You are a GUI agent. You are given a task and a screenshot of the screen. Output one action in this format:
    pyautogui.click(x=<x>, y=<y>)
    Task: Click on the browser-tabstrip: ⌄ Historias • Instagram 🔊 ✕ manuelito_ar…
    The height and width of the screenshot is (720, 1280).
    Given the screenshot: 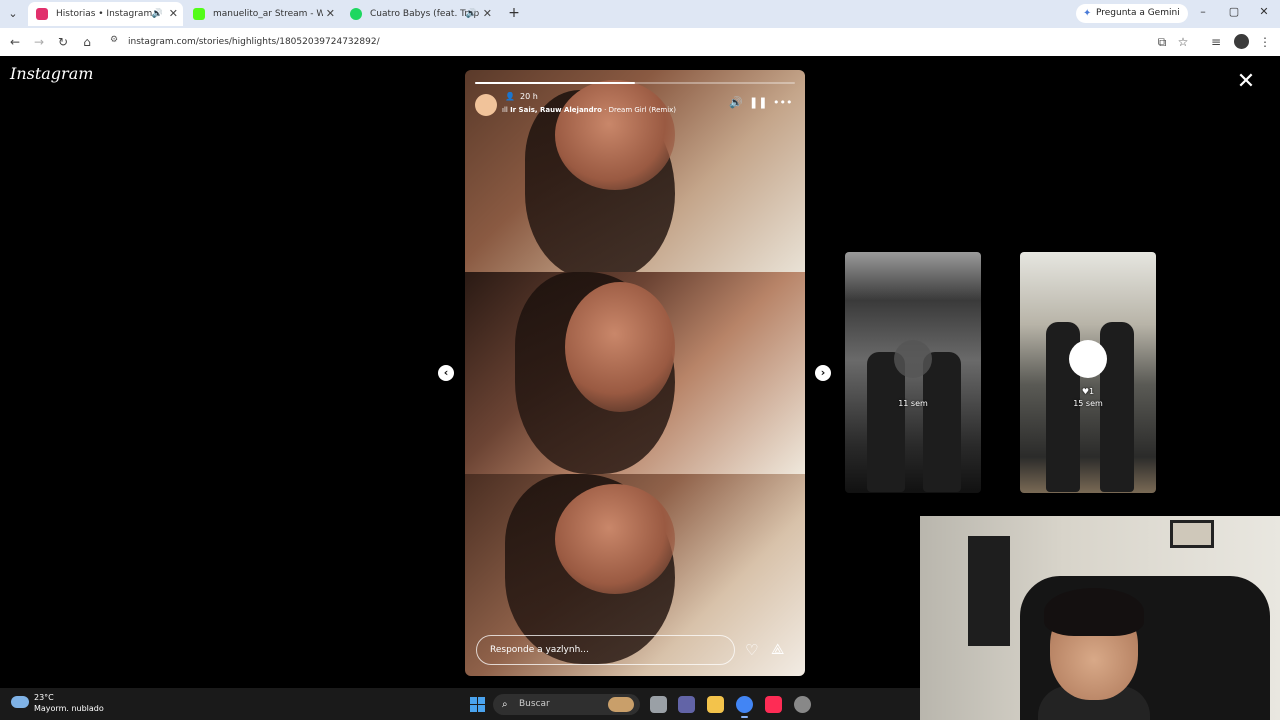 What is the action you would take?
    pyautogui.click(x=640, y=14)
    